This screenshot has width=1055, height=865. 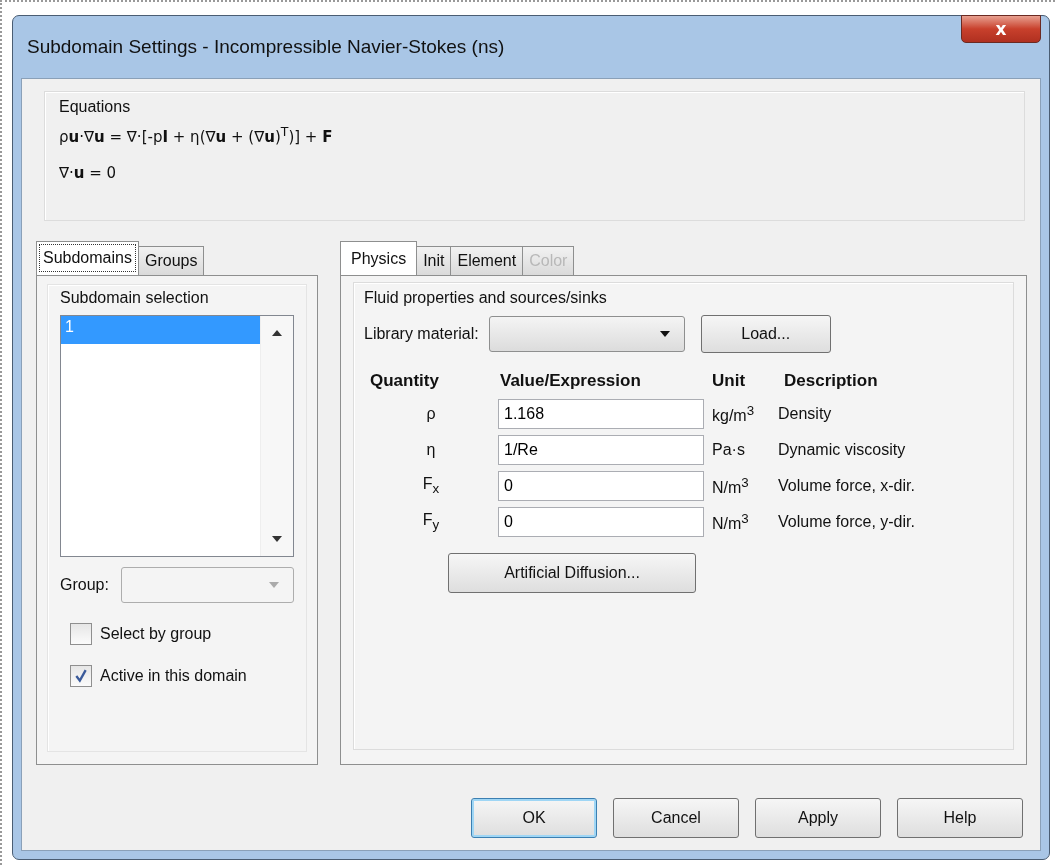 I want to click on tab: Init, so click(x=434, y=260).